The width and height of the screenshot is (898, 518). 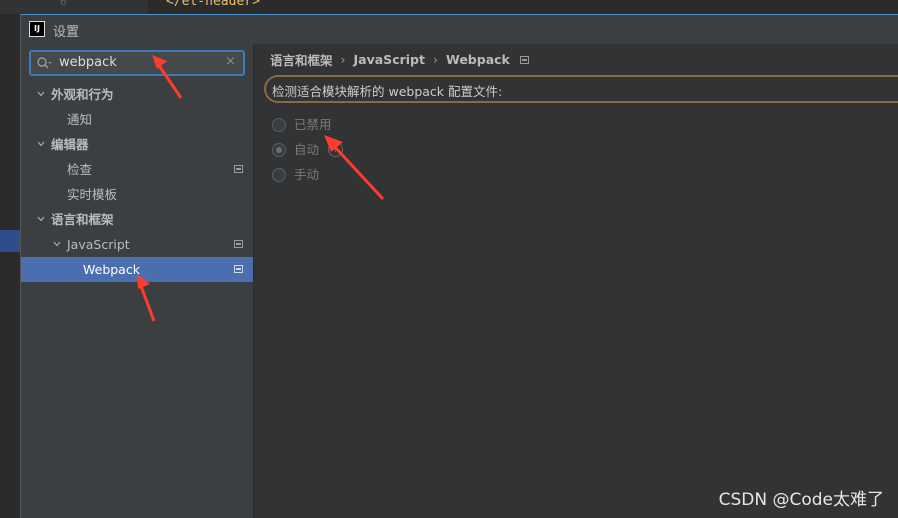 I want to click on tree-item-label: 检查, so click(x=80, y=169).